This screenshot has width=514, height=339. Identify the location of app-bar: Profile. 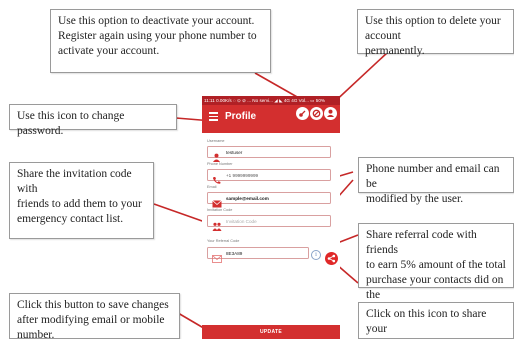
(271, 119).